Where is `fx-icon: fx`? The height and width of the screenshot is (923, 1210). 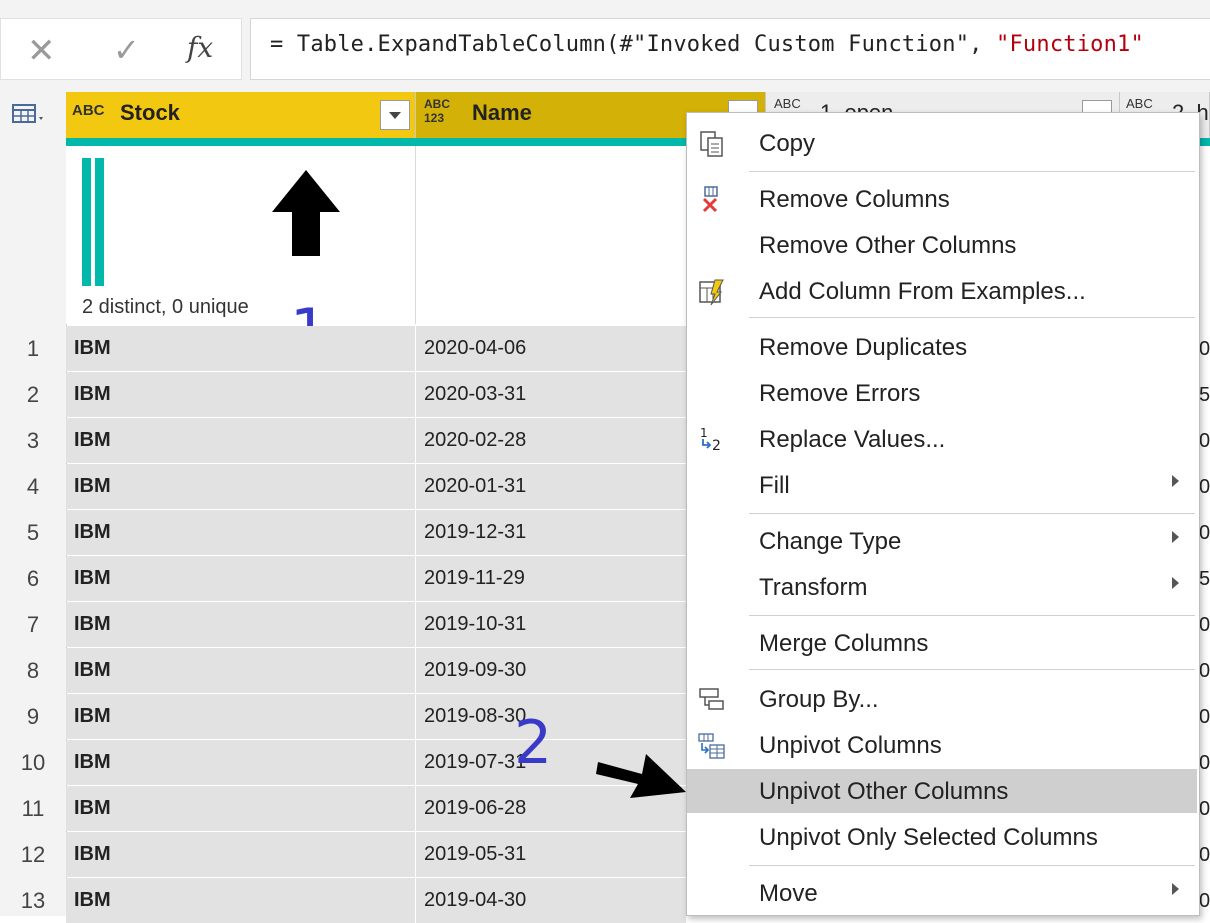 fx-icon: fx is located at coordinates (200, 47).